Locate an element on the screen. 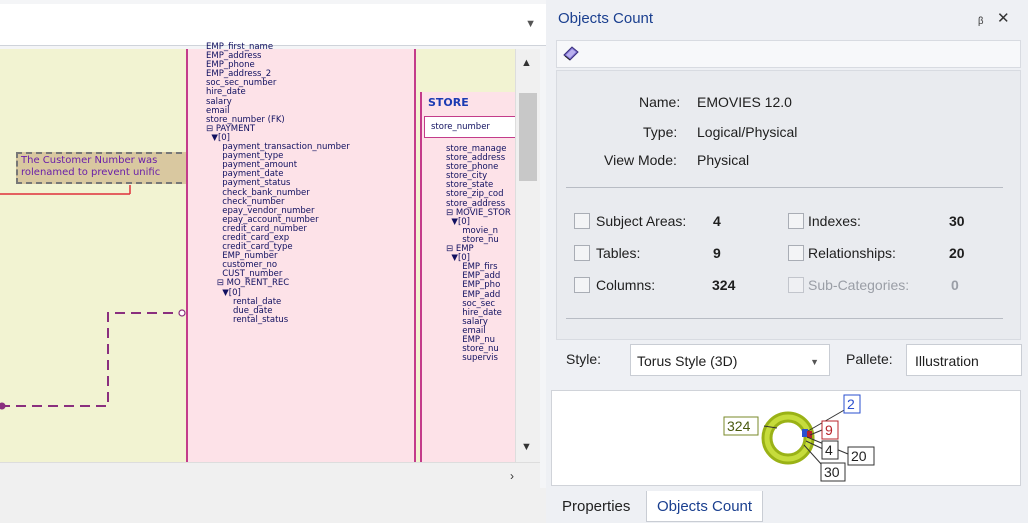 The height and width of the screenshot is (523, 1028). relationship-line-dashed is located at coordinates (90, 359).